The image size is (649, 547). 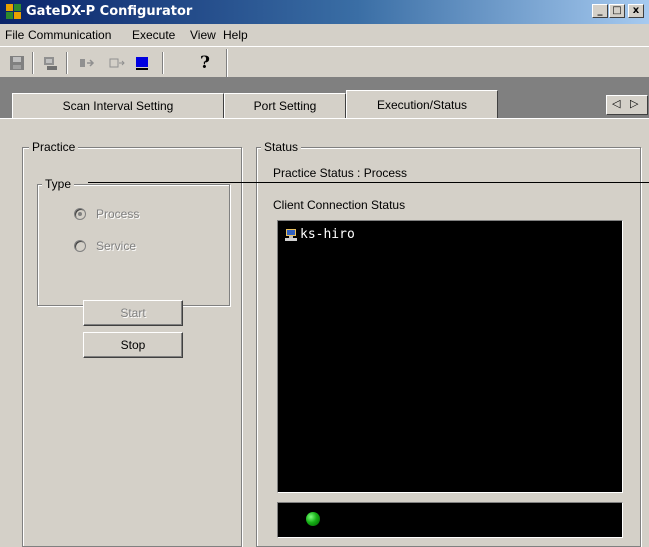 I want to click on menu-help: Help, so click(x=235, y=35).